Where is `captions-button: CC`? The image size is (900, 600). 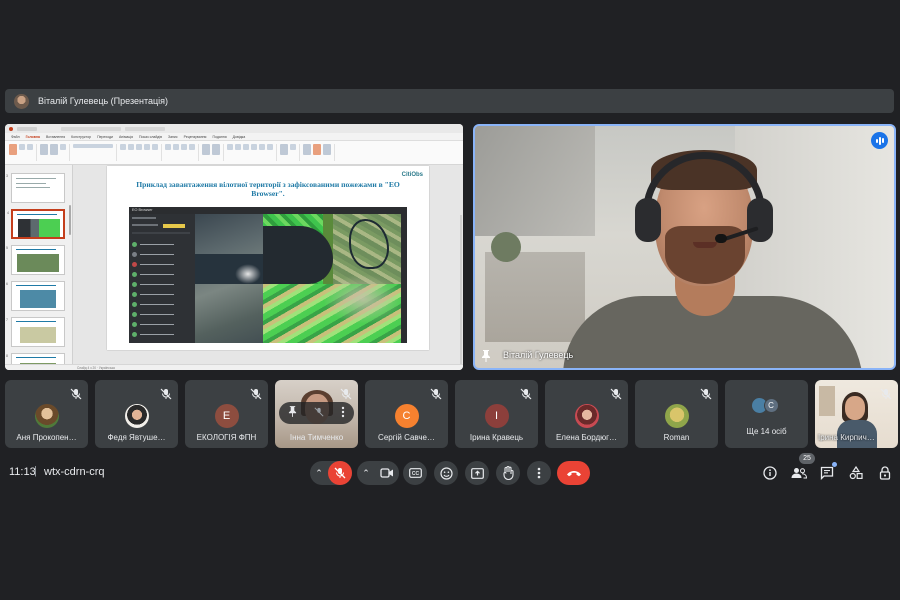 captions-button: CC is located at coordinates (415, 473).